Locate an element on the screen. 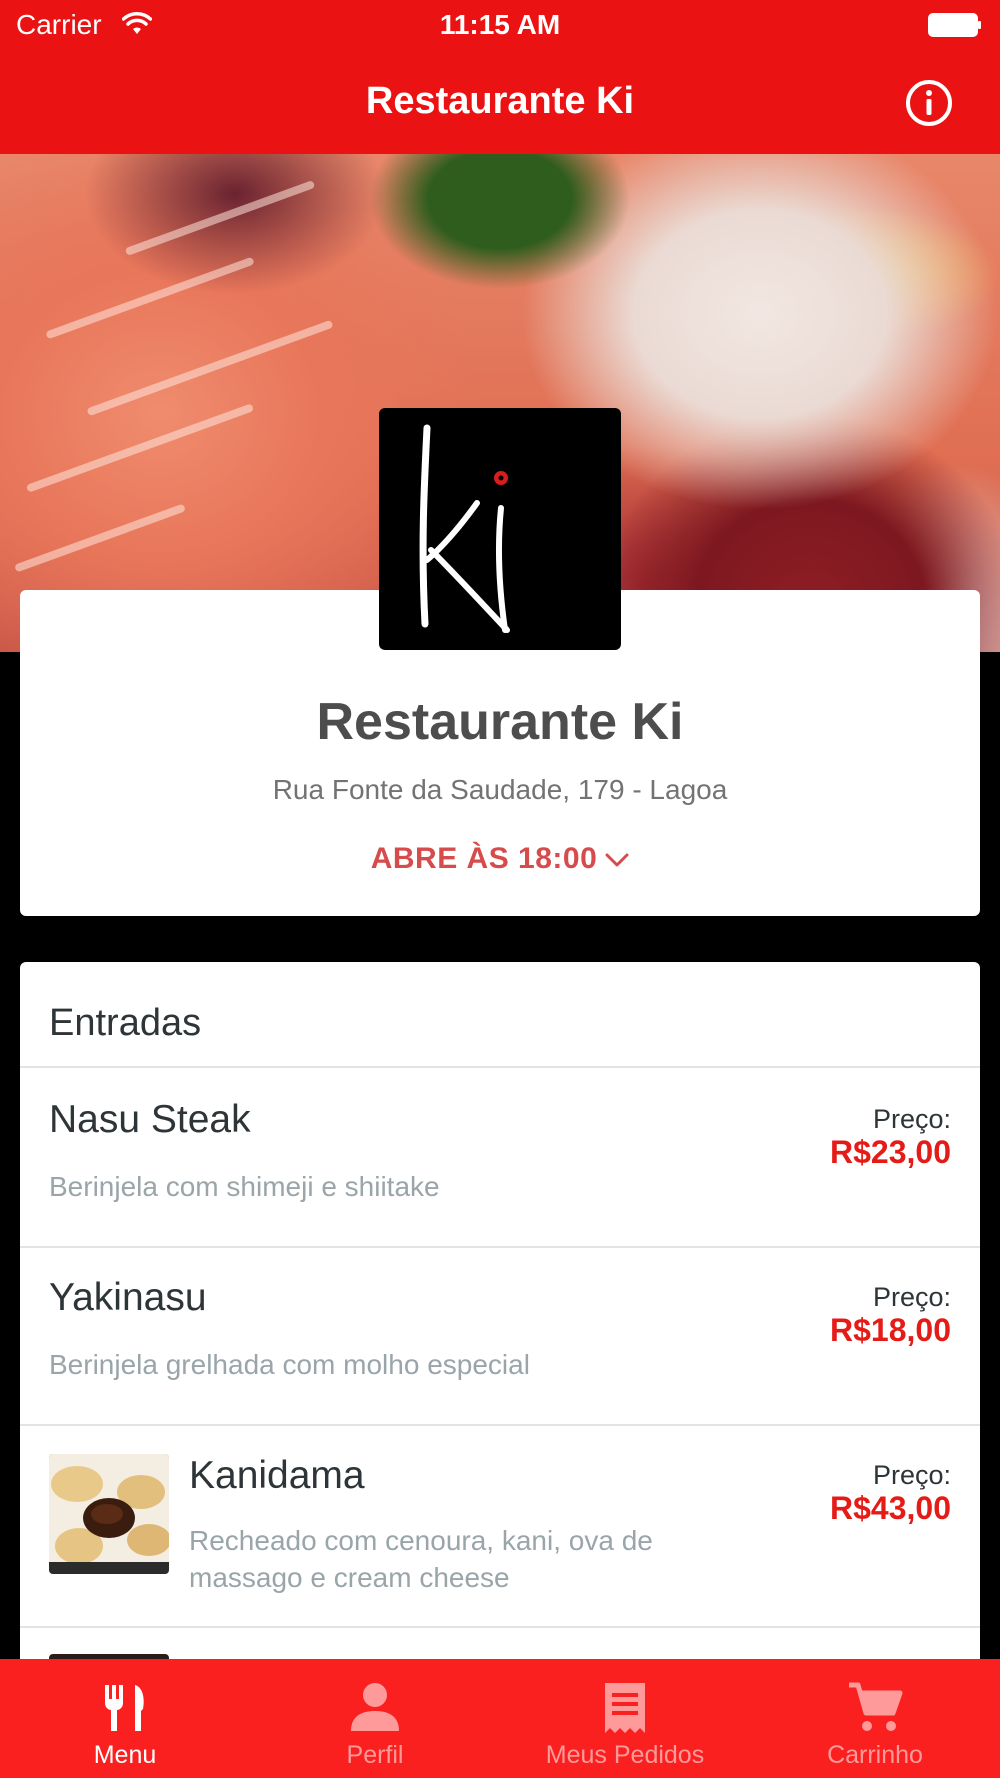 This screenshot has width=1000, height=1778. opening-hours-toggle: ABRE ÀS 18:00 is located at coordinates (500, 859).